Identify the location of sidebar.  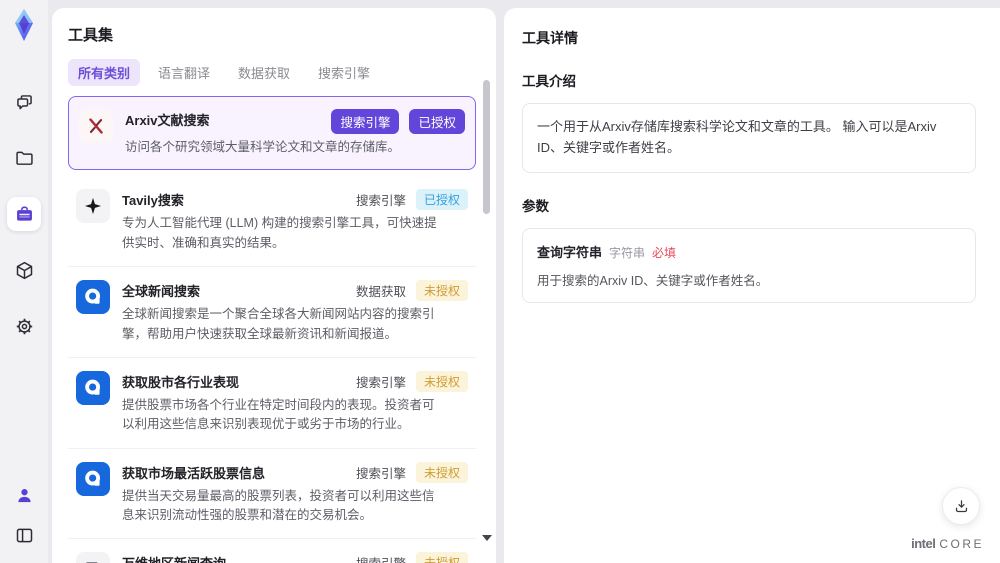
(24, 281).